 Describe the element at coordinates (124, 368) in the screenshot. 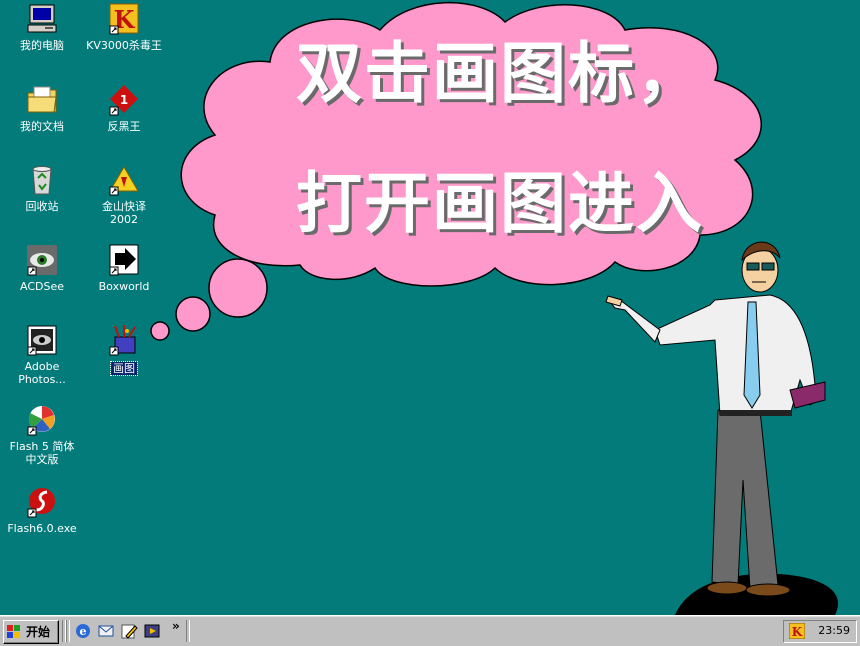

I see `icon-label: 画图` at that location.